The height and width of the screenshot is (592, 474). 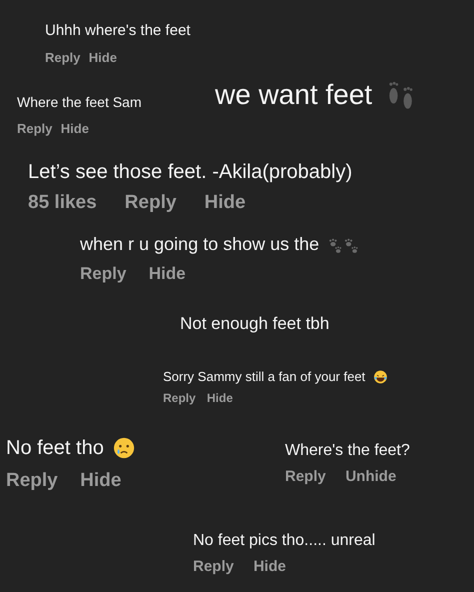 I want to click on action-link: Unhide, so click(x=370, y=477).